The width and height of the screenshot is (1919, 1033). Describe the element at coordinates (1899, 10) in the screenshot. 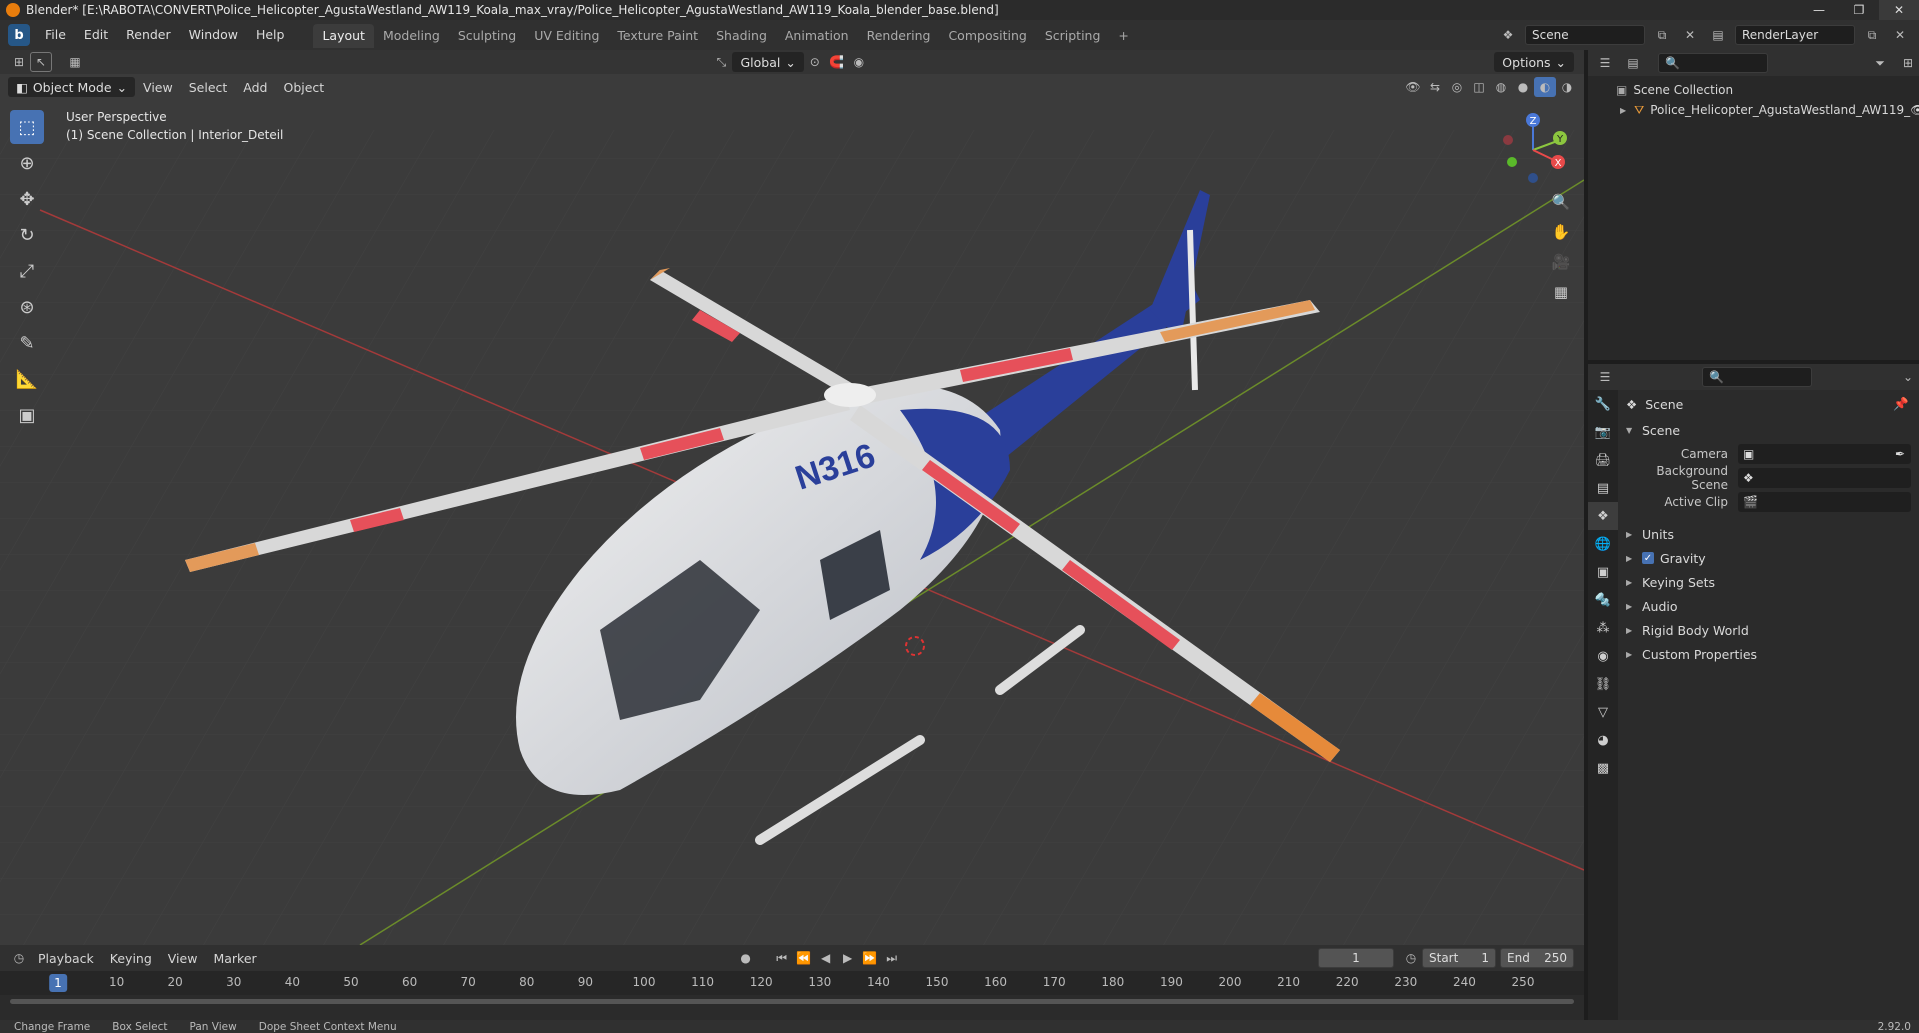

I see `close-button: ✕` at that location.